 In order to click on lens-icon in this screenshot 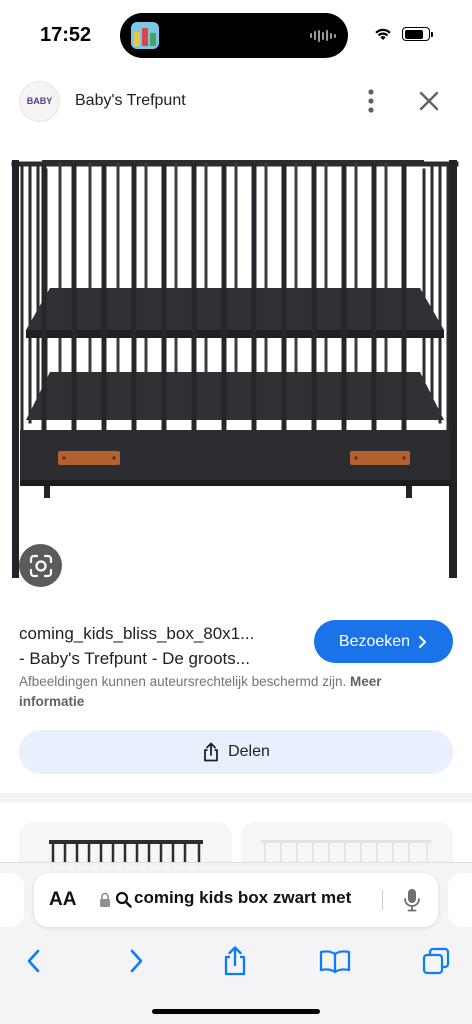, I will do `click(40, 565)`.